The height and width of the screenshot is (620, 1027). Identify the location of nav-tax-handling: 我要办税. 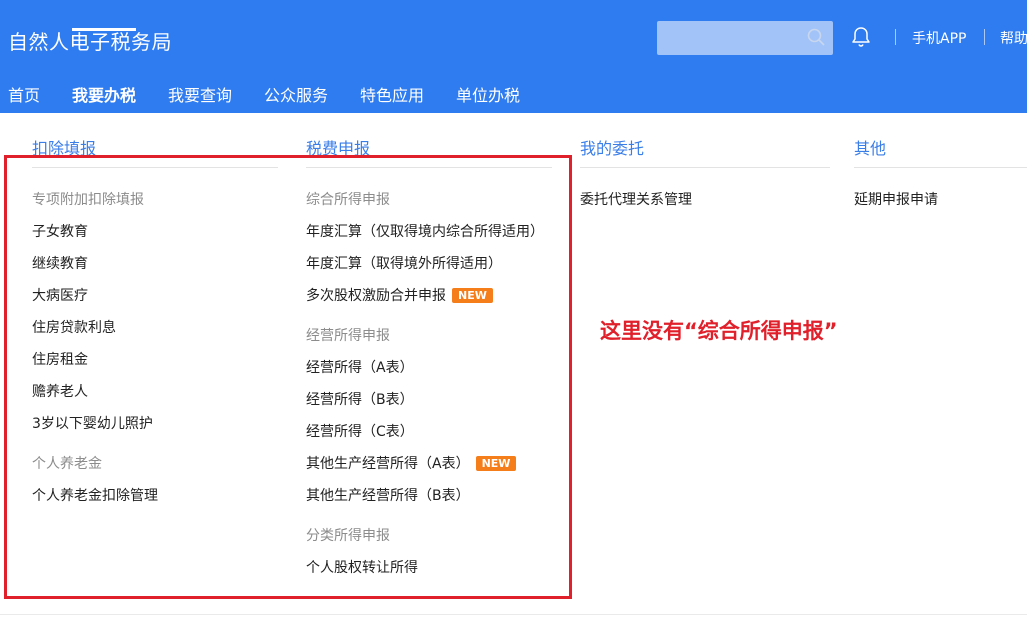
(104, 94).